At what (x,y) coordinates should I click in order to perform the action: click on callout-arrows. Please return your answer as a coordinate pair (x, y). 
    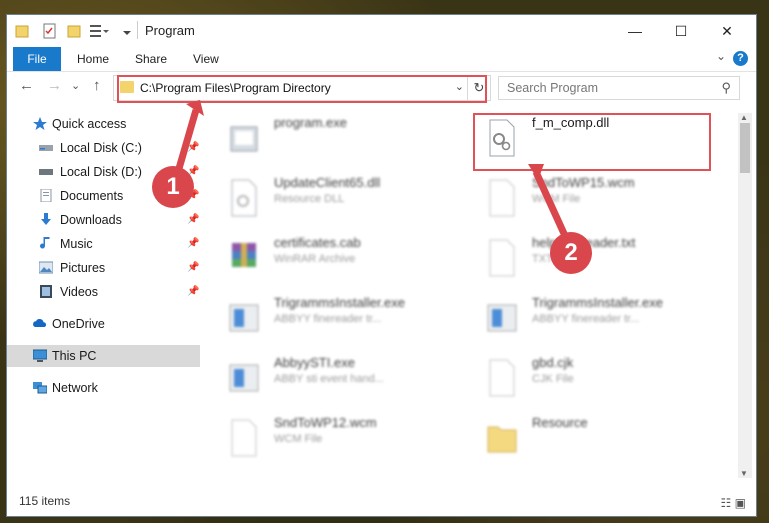
    Looking at the image, I should click on (372, 170).